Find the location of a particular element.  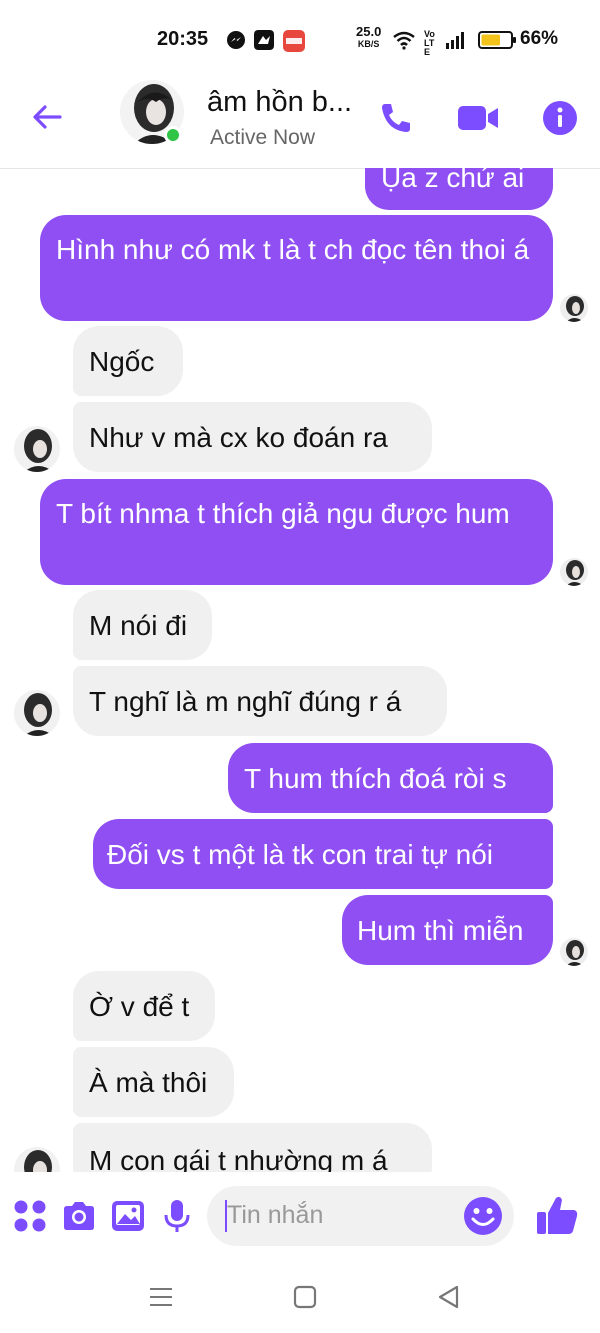

message-text: M nói đi is located at coordinates (138, 625).